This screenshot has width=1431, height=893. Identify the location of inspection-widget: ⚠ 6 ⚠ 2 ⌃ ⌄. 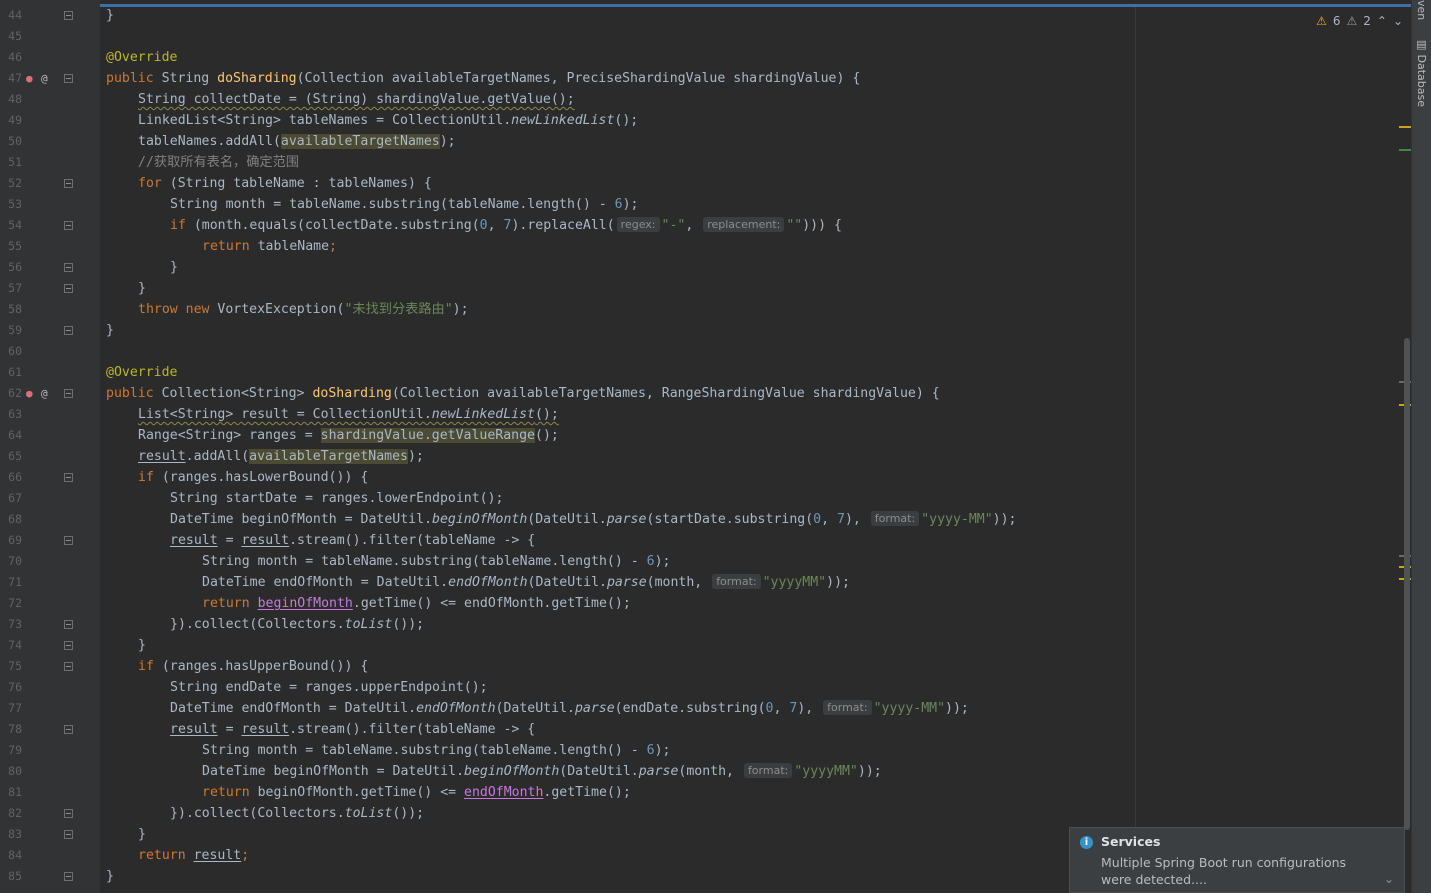
(1359, 21).